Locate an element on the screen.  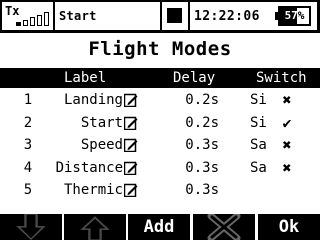
arrow-up-icon is located at coordinates (95, 228).